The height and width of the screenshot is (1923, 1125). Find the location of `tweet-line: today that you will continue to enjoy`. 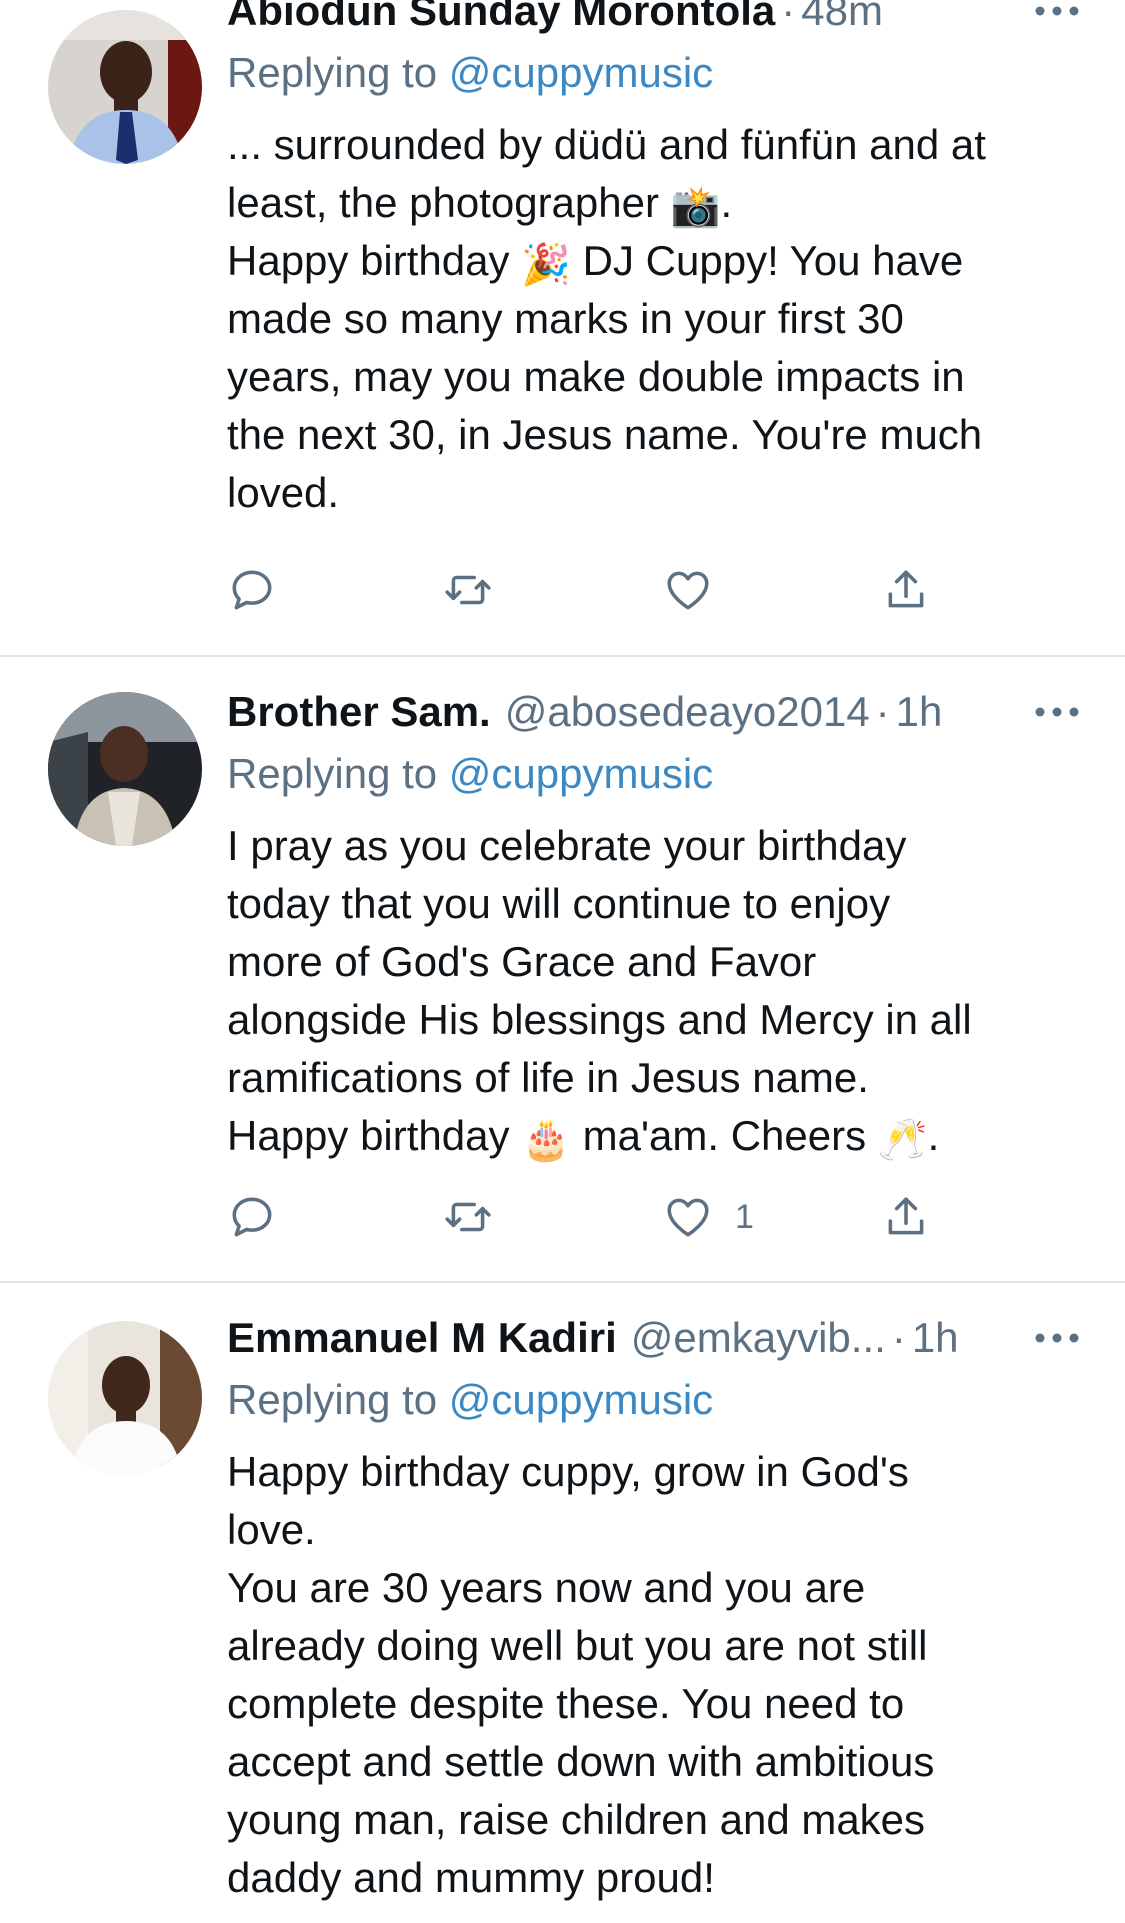

tweet-line: today that you will continue to enjoy is located at coordinates (559, 903).